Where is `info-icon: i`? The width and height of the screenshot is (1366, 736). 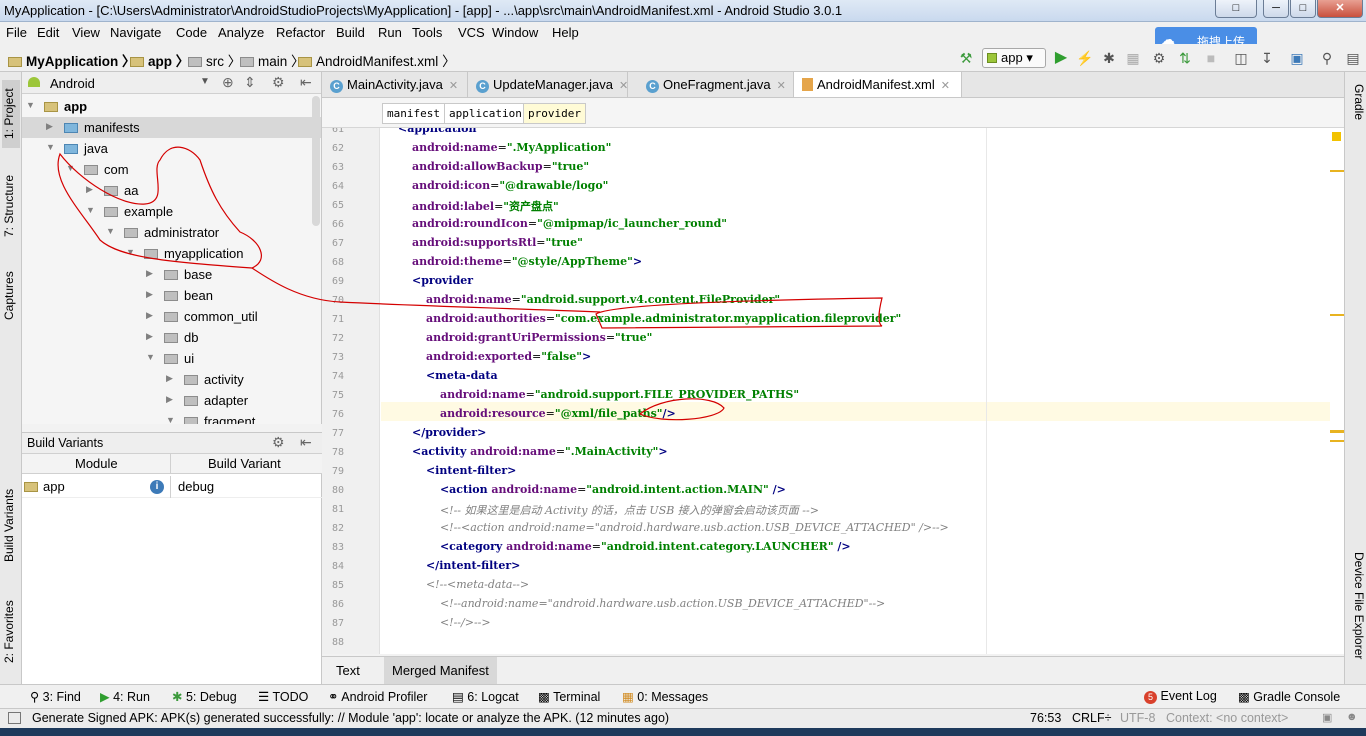 info-icon: i is located at coordinates (157, 487).